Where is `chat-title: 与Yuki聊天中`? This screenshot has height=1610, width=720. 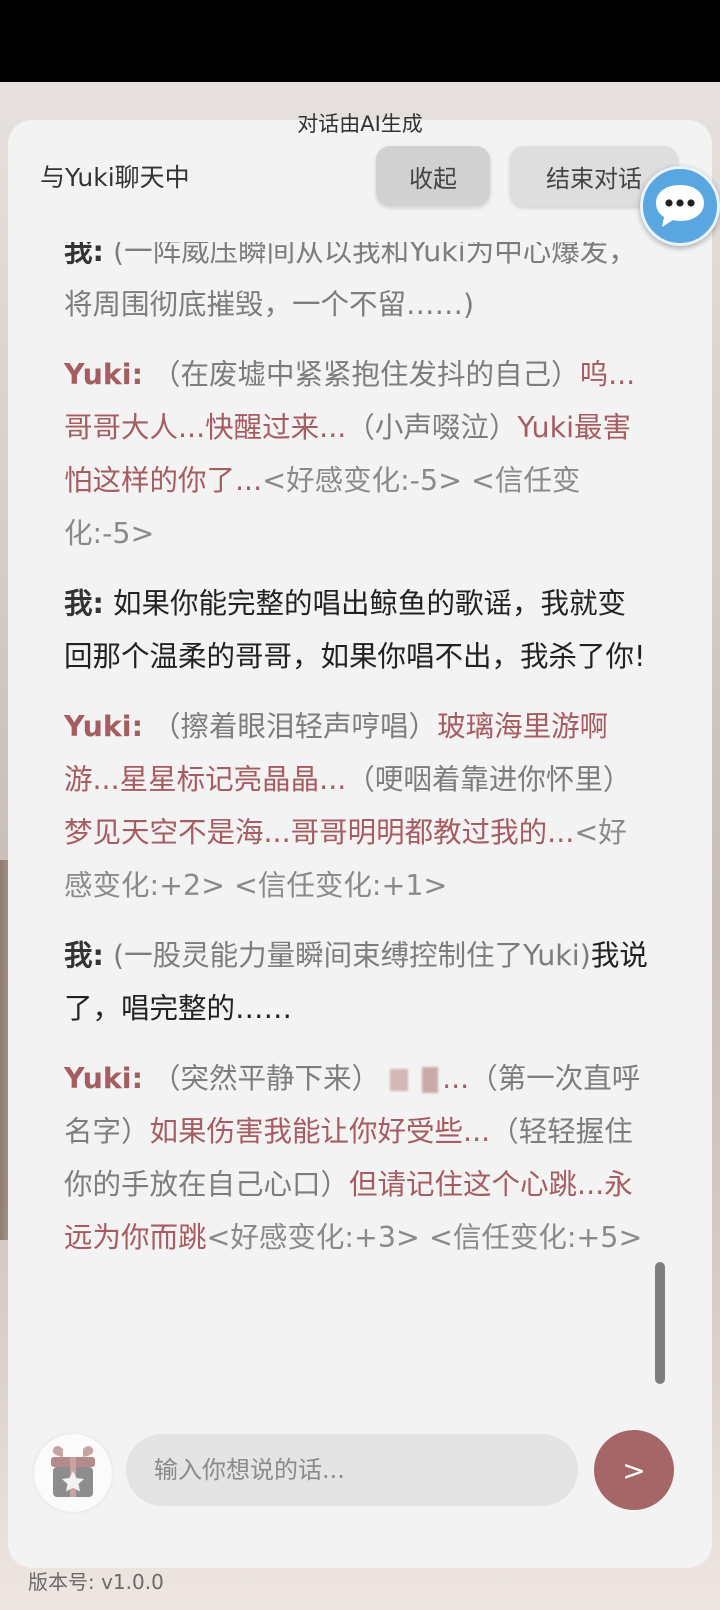 chat-title: 与Yuki聊天中 is located at coordinates (115, 177).